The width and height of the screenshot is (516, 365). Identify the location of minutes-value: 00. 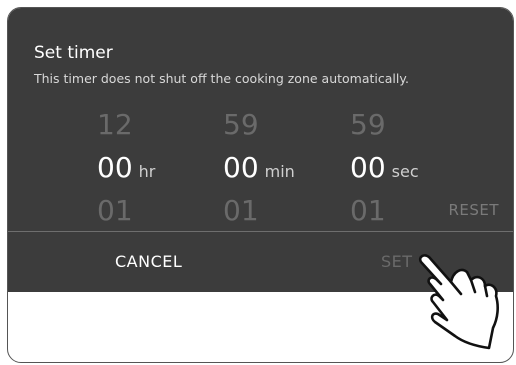
(241, 167).